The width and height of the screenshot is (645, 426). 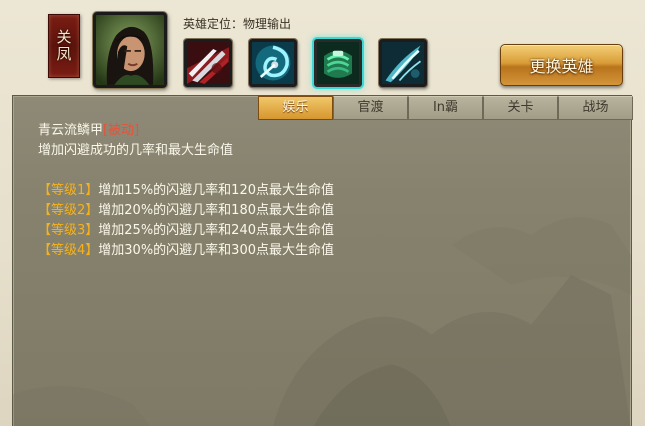 I want to click on tab-guandu: 官渡, so click(x=370, y=108).